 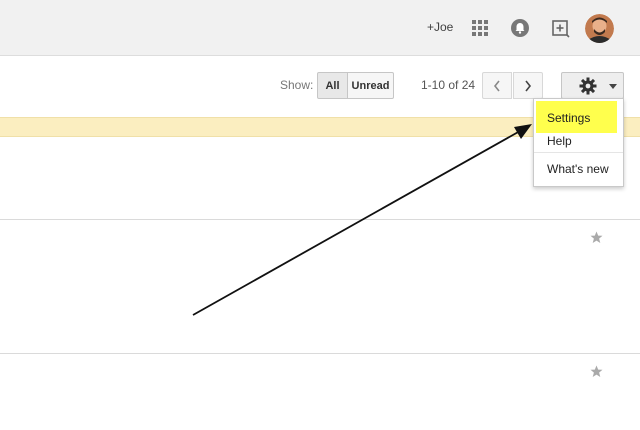 I want to click on next-page-button, so click(x=528, y=85).